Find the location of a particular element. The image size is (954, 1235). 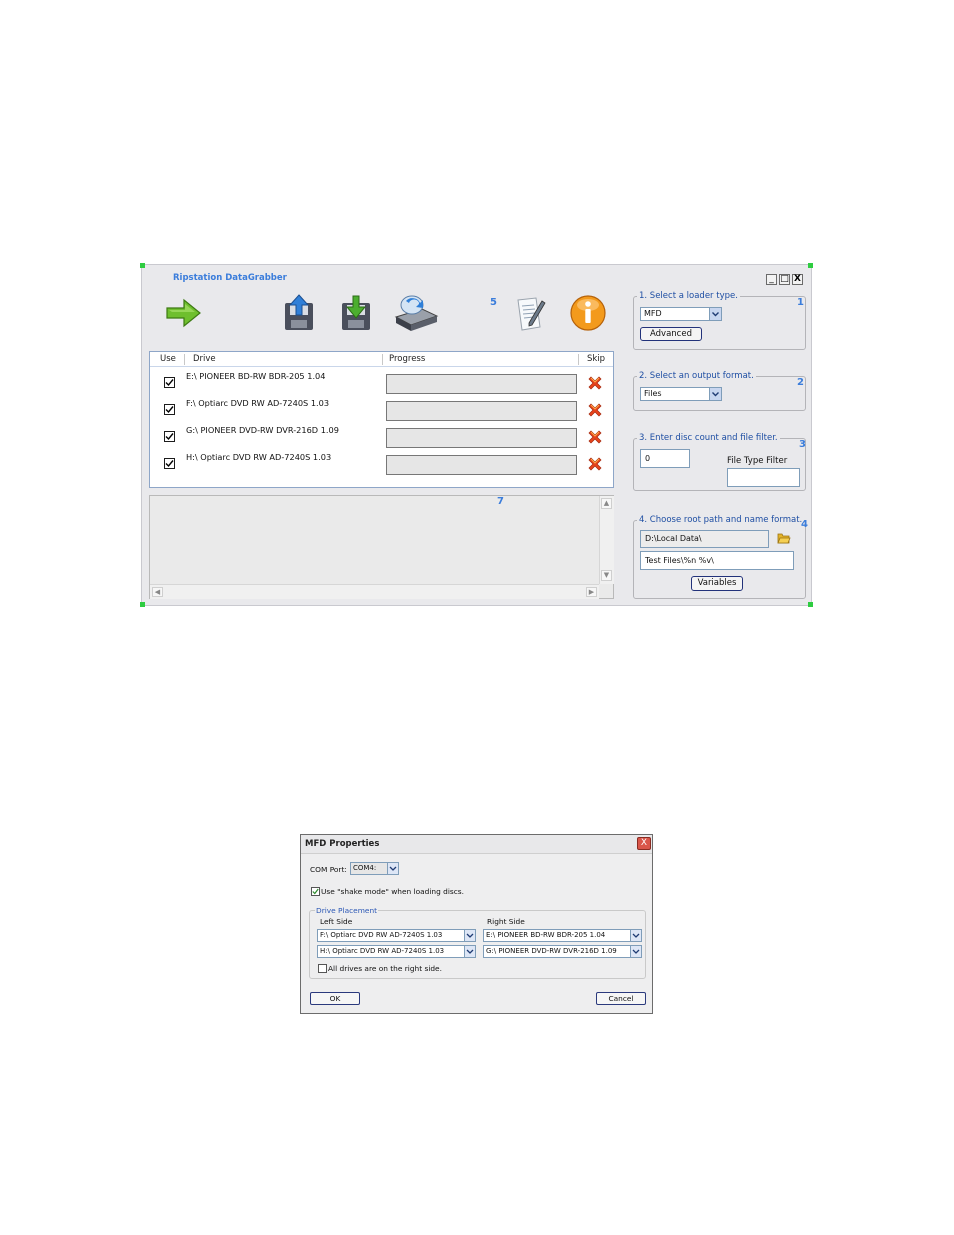

ok-button: OK is located at coordinates (335, 998).